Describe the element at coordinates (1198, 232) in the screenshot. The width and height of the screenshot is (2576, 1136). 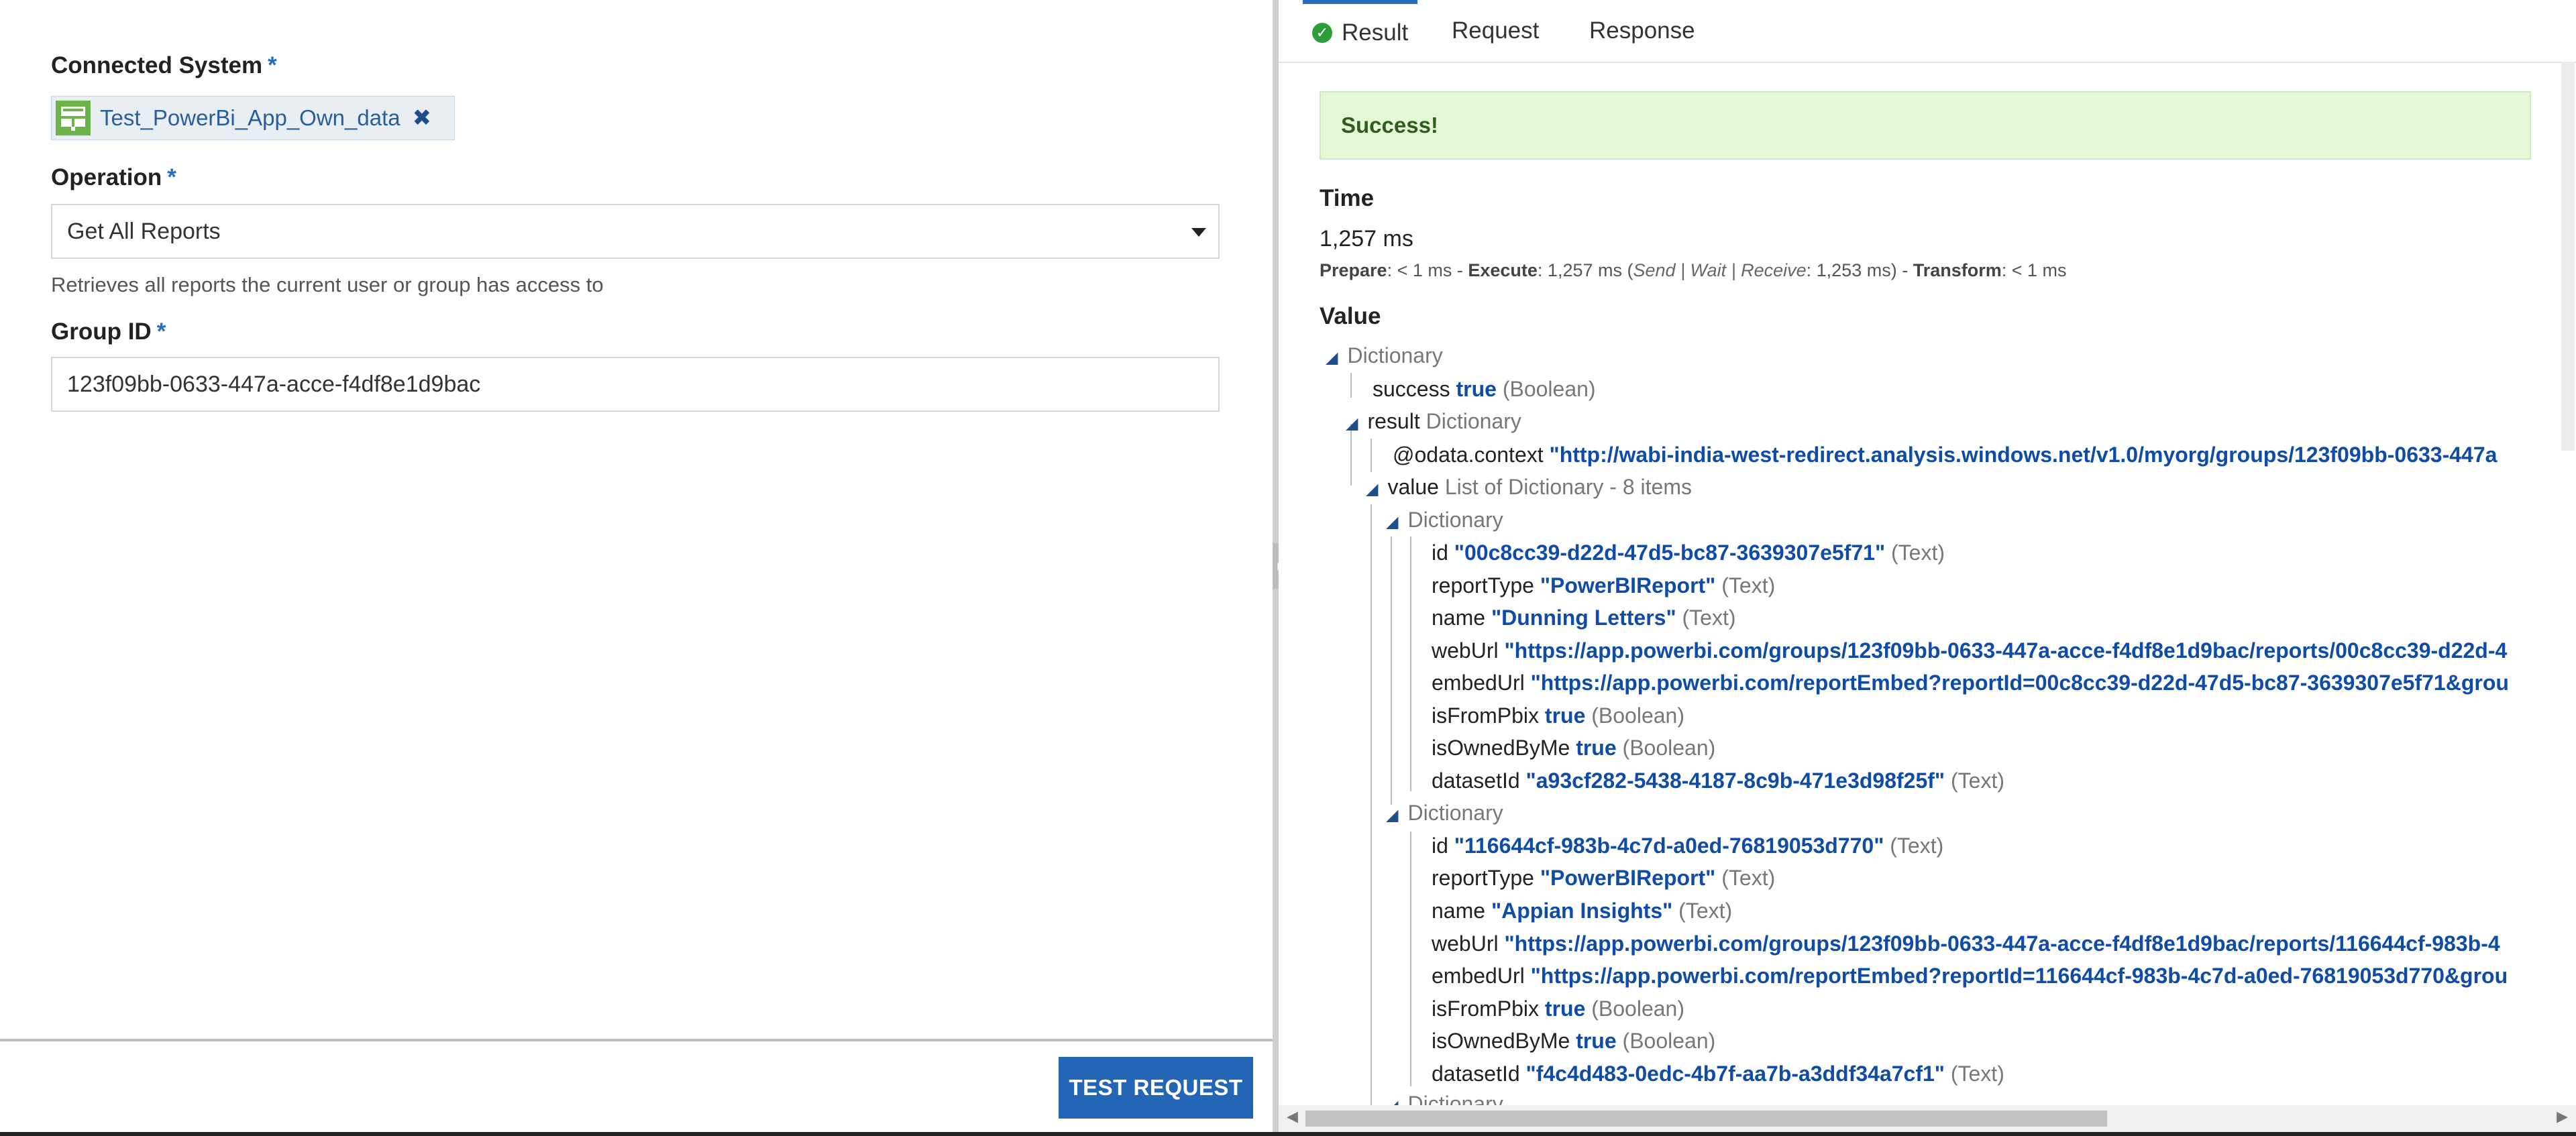
I see `chevron-down-icon` at that location.